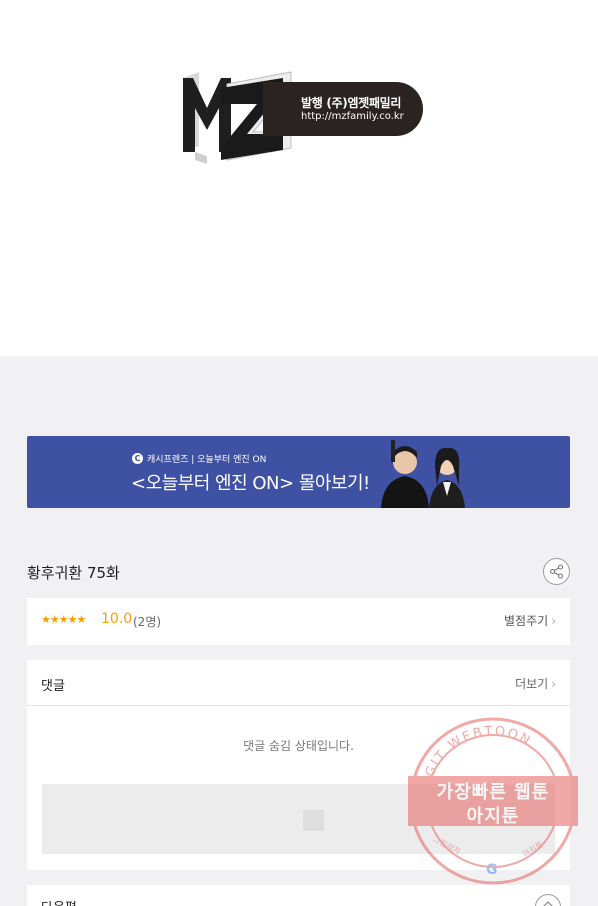  What do you see at coordinates (352, 116) in the screenshot?
I see `publisher-url: http://mzfamily.co.kr` at bounding box center [352, 116].